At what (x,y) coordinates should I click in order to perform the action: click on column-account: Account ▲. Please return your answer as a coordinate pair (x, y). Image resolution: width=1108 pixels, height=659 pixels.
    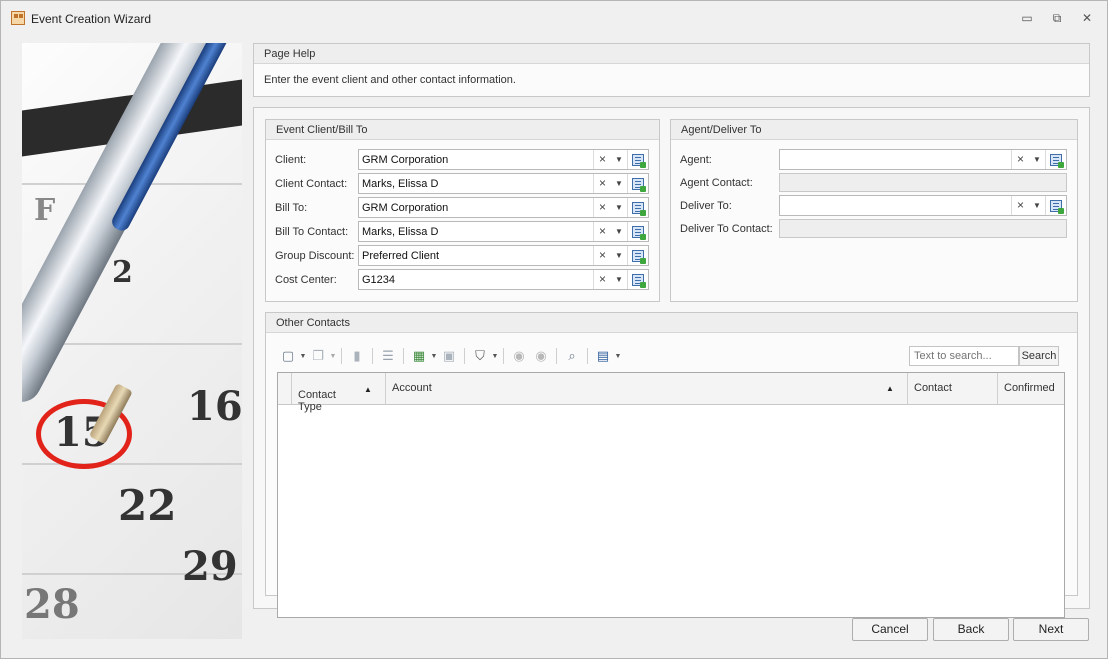
    Looking at the image, I should click on (647, 389).